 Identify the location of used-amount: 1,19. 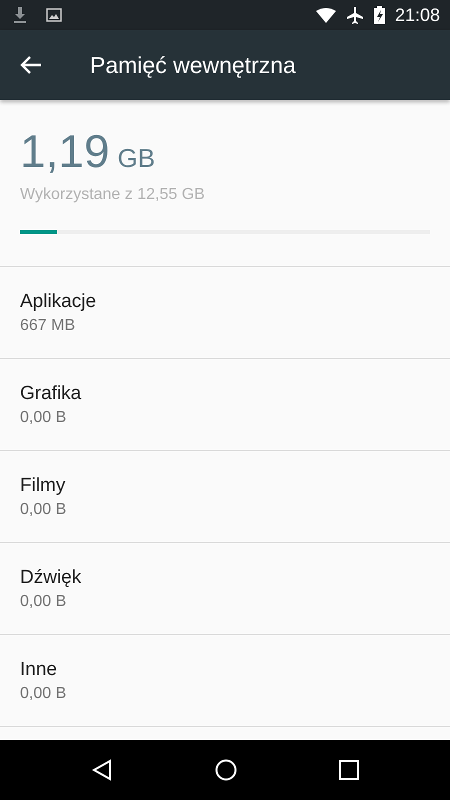
(65, 151).